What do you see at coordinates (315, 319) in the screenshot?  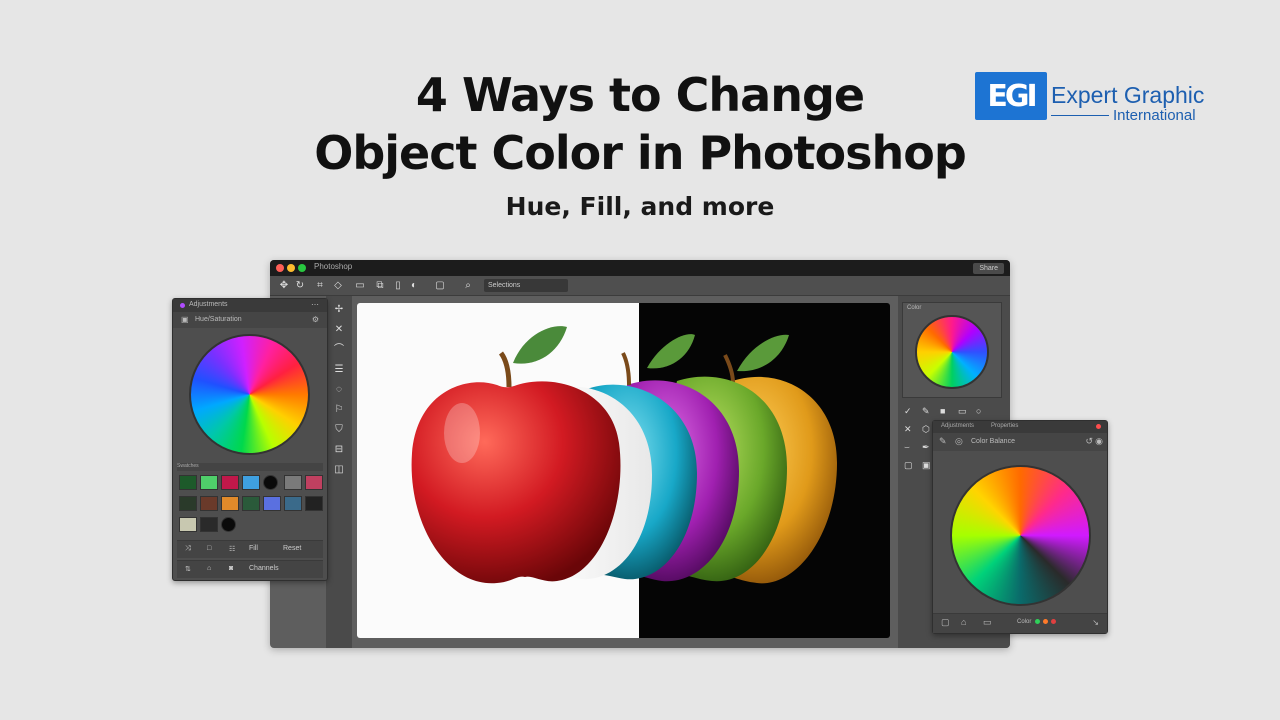 I see `options-icon: ⚙` at bounding box center [315, 319].